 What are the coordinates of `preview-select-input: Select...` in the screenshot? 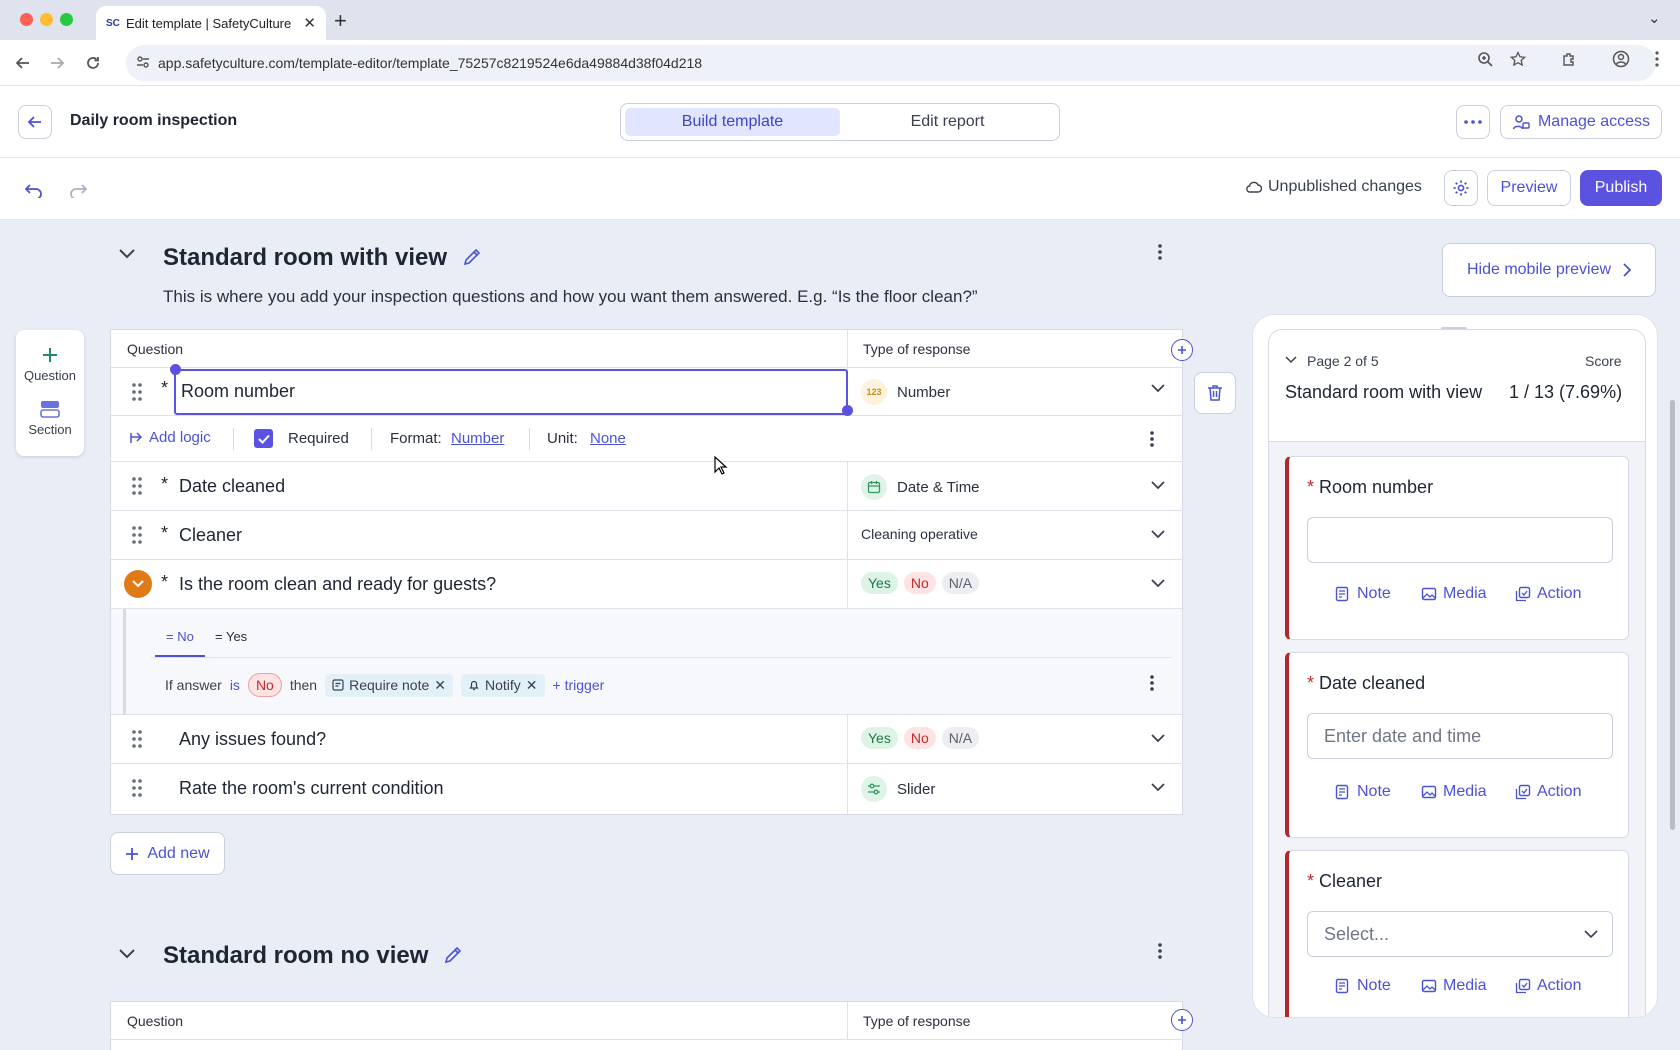 It's located at (1460, 934).